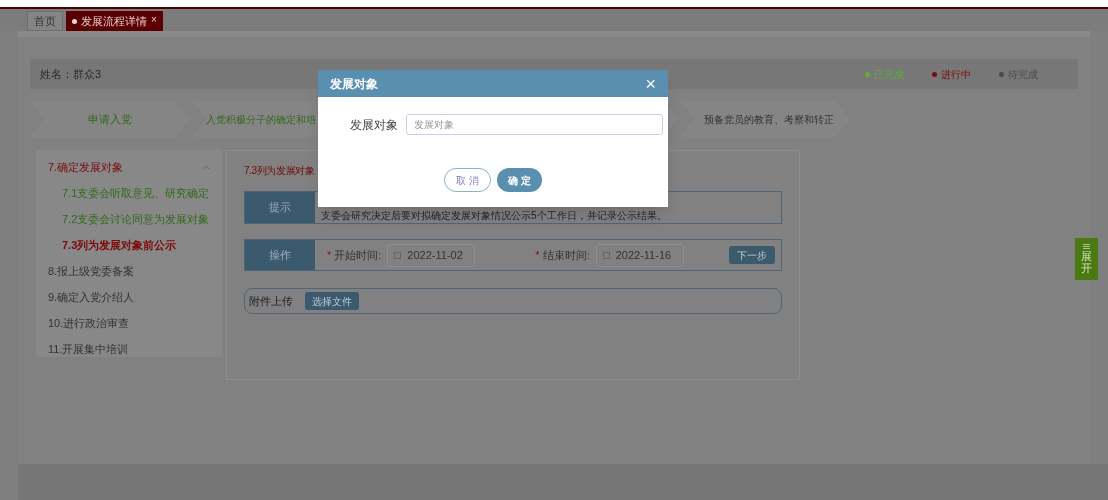  What do you see at coordinates (534, 124) in the screenshot?
I see `text-field: 发展对象` at bounding box center [534, 124].